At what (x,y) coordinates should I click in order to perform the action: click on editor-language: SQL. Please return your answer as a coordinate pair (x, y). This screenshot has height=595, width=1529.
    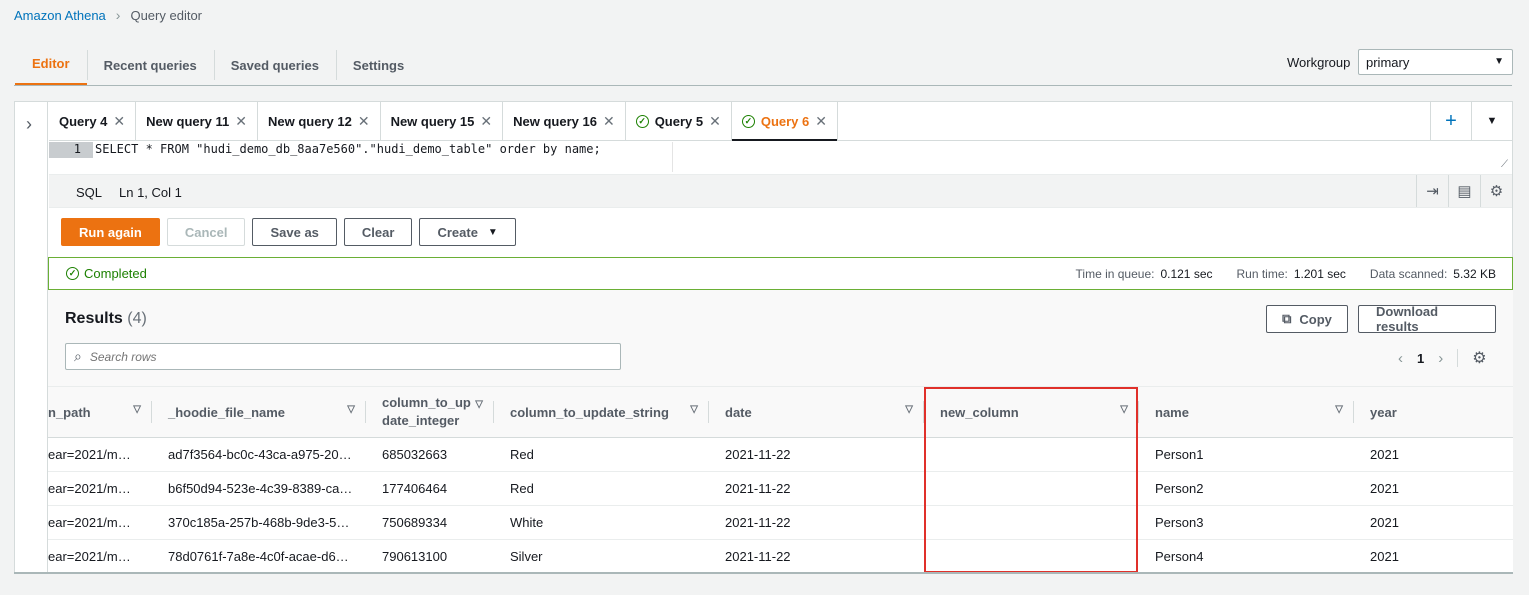
    Looking at the image, I should click on (89, 192).